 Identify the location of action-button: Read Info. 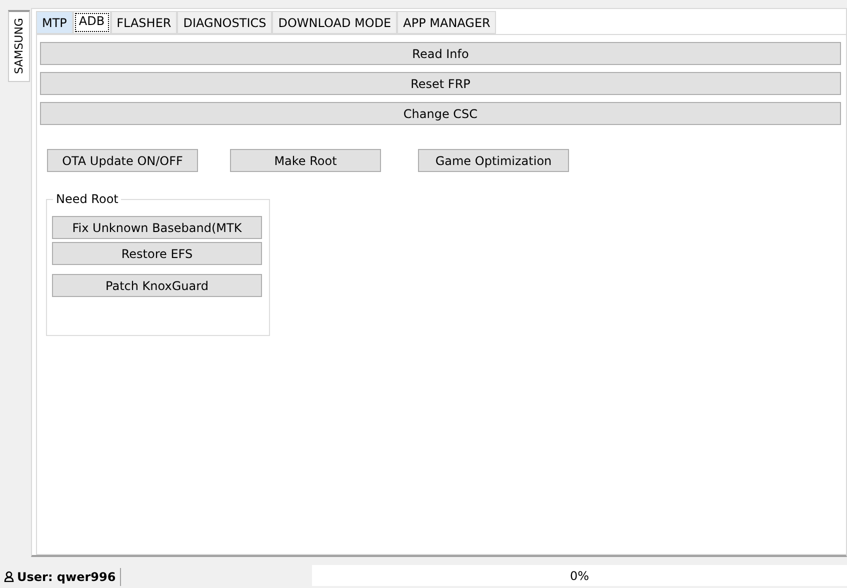
(440, 53).